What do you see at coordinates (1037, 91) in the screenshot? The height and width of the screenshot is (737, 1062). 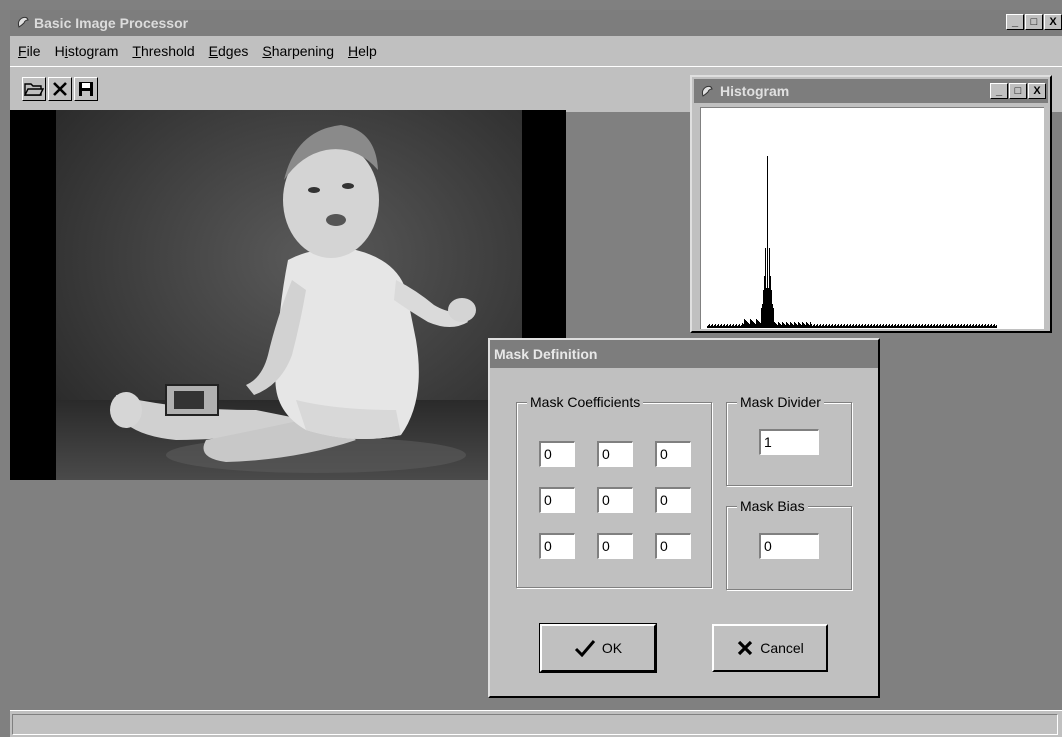 I see `hist-close-button: X` at bounding box center [1037, 91].